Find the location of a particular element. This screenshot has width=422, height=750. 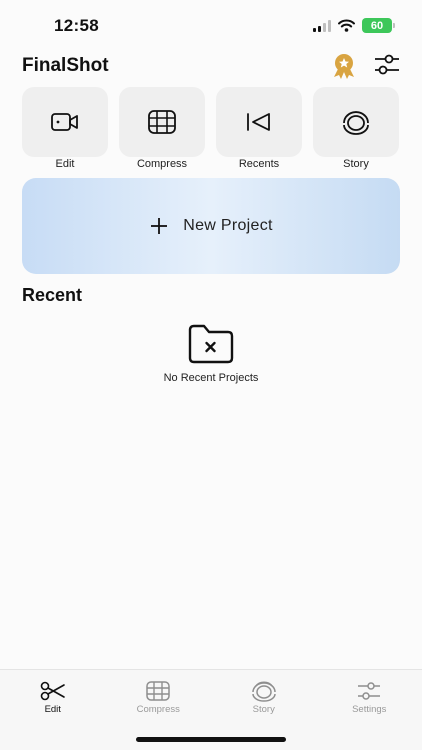

signal-icon is located at coordinates (322, 25).